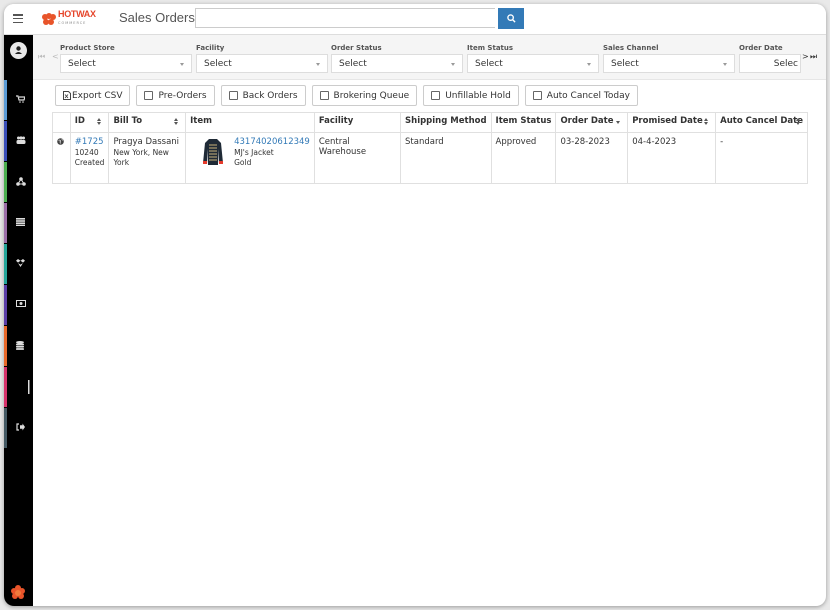  I want to click on search-icon, so click(511, 18).